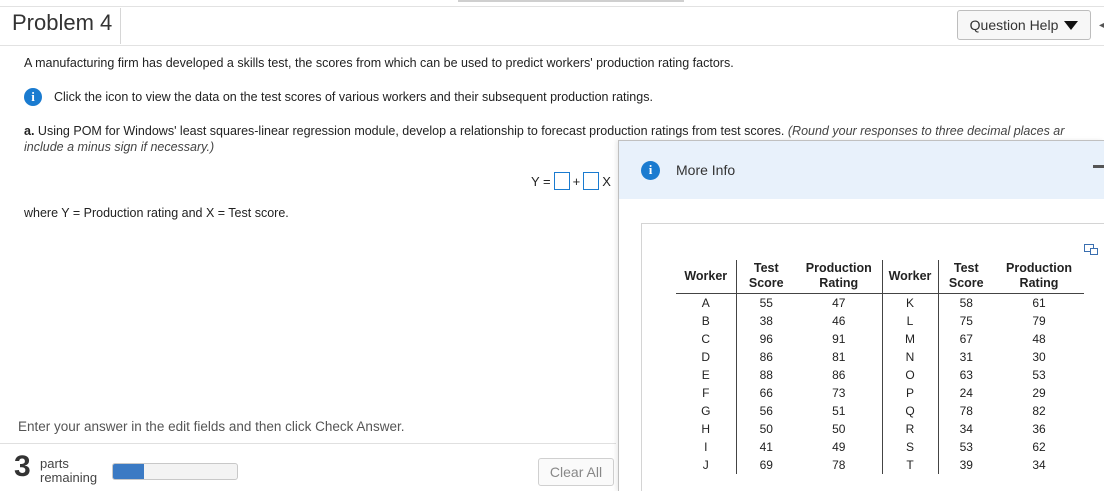  I want to click on cell-worker: T, so click(910, 465).